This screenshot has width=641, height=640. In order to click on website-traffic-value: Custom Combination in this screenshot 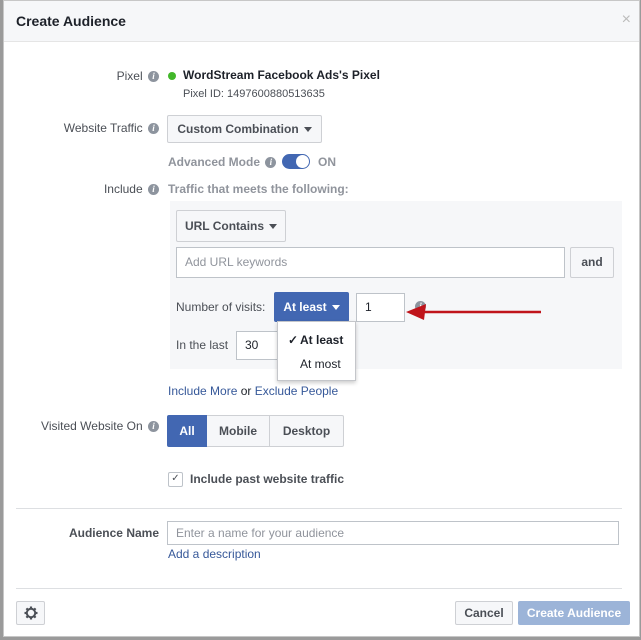, I will do `click(238, 129)`.